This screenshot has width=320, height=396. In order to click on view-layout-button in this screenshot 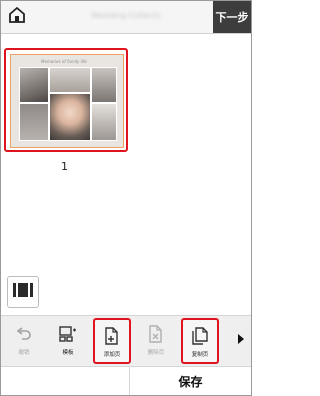, I will do `click(23, 292)`.